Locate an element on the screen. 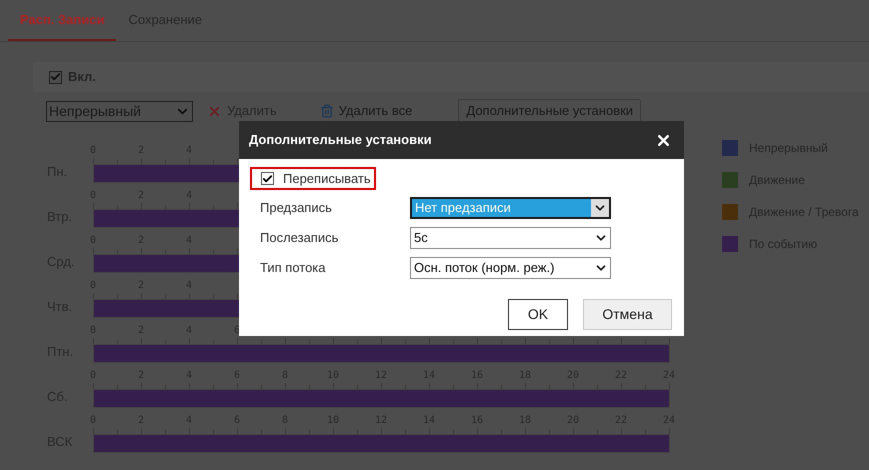 The image size is (869, 470). dropdown: Нет предзаписи is located at coordinates (510, 208).